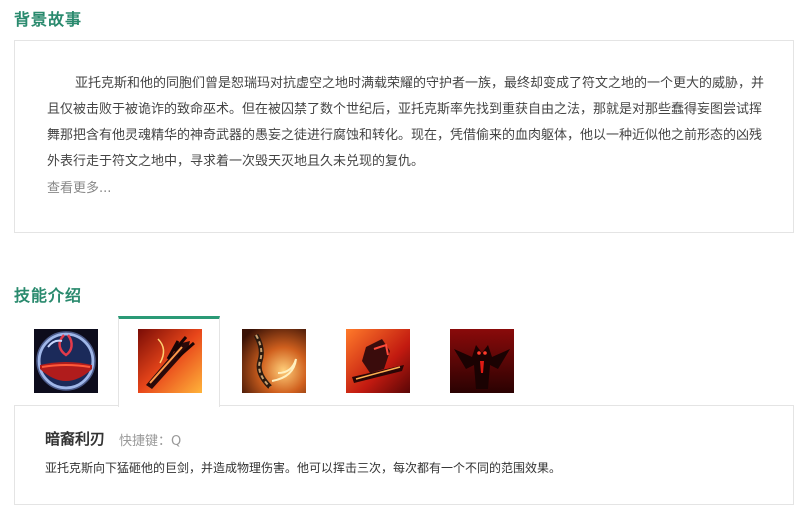 The width and height of the screenshot is (798, 505). What do you see at coordinates (150, 441) in the screenshot?
I see `skill-hotkey: 快捷键：Q` at bounding box center [150, 441].